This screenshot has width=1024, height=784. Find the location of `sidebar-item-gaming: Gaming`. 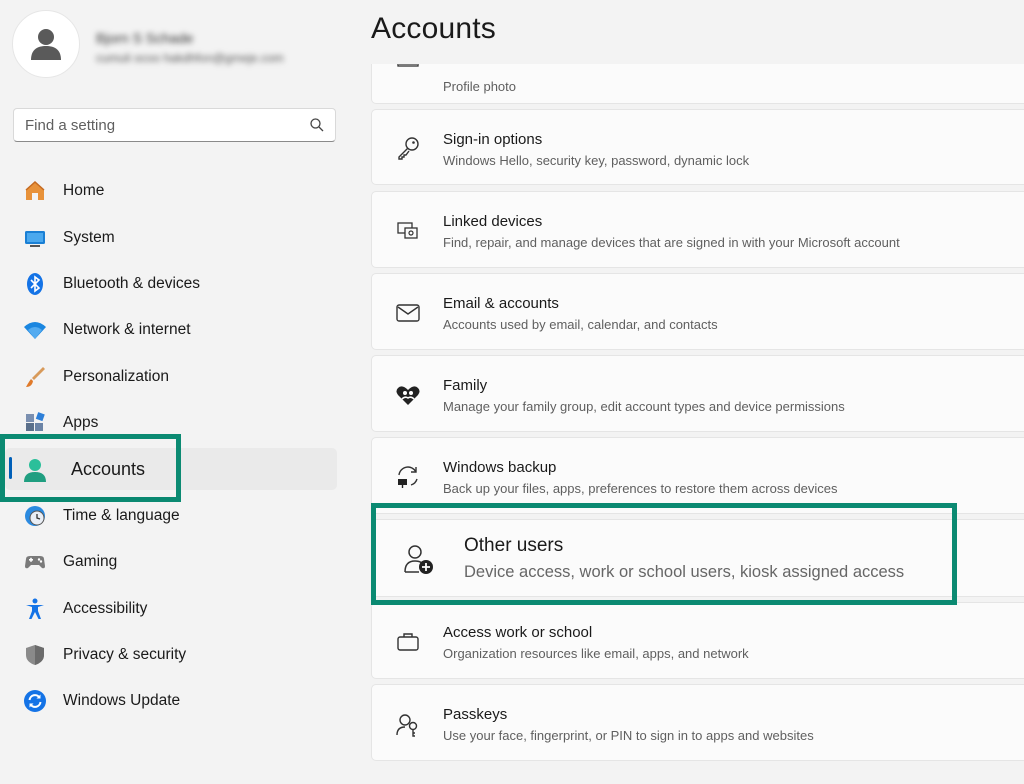

sidebar-item-gaming: Gaming is located at coordinates (172, 562).